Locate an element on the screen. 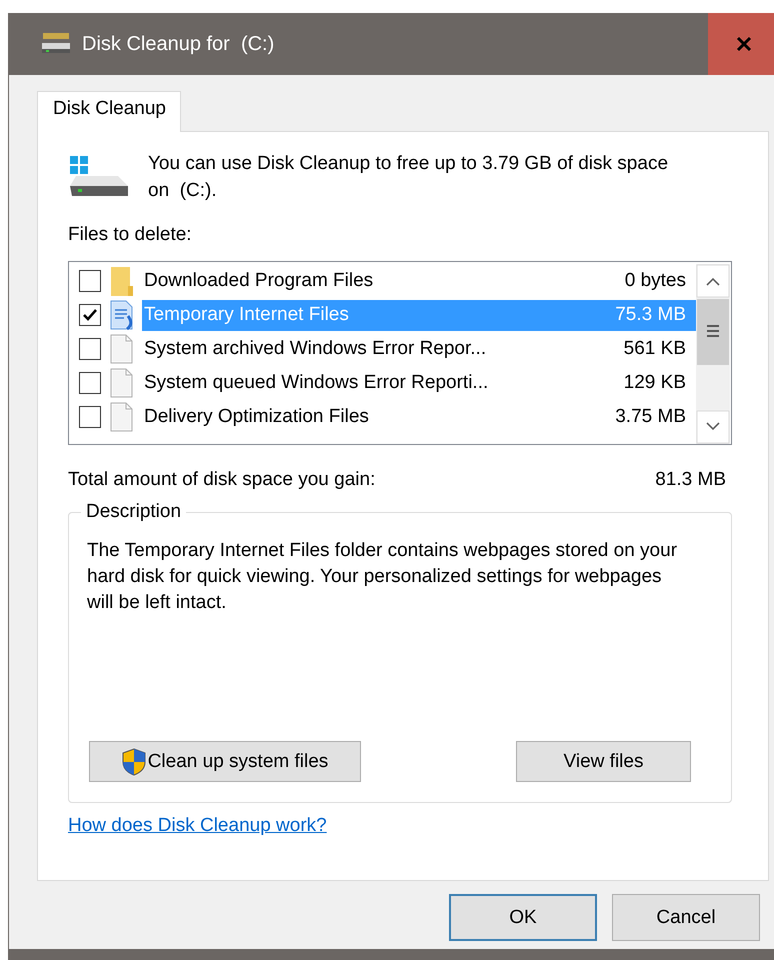 This screenshot has height=960, width=774. description-text: The Temporary Internet Files folder contains webpages stored on your hard disk for quick viewing. Your personalized settings for webpages will be left intact. is located at coordinates (382, 577).